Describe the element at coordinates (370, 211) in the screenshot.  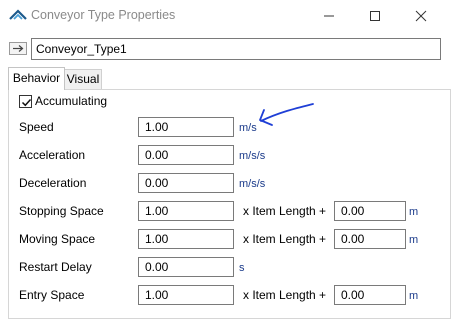
I see `stopping-space-offset-input: 0.00` at that location.